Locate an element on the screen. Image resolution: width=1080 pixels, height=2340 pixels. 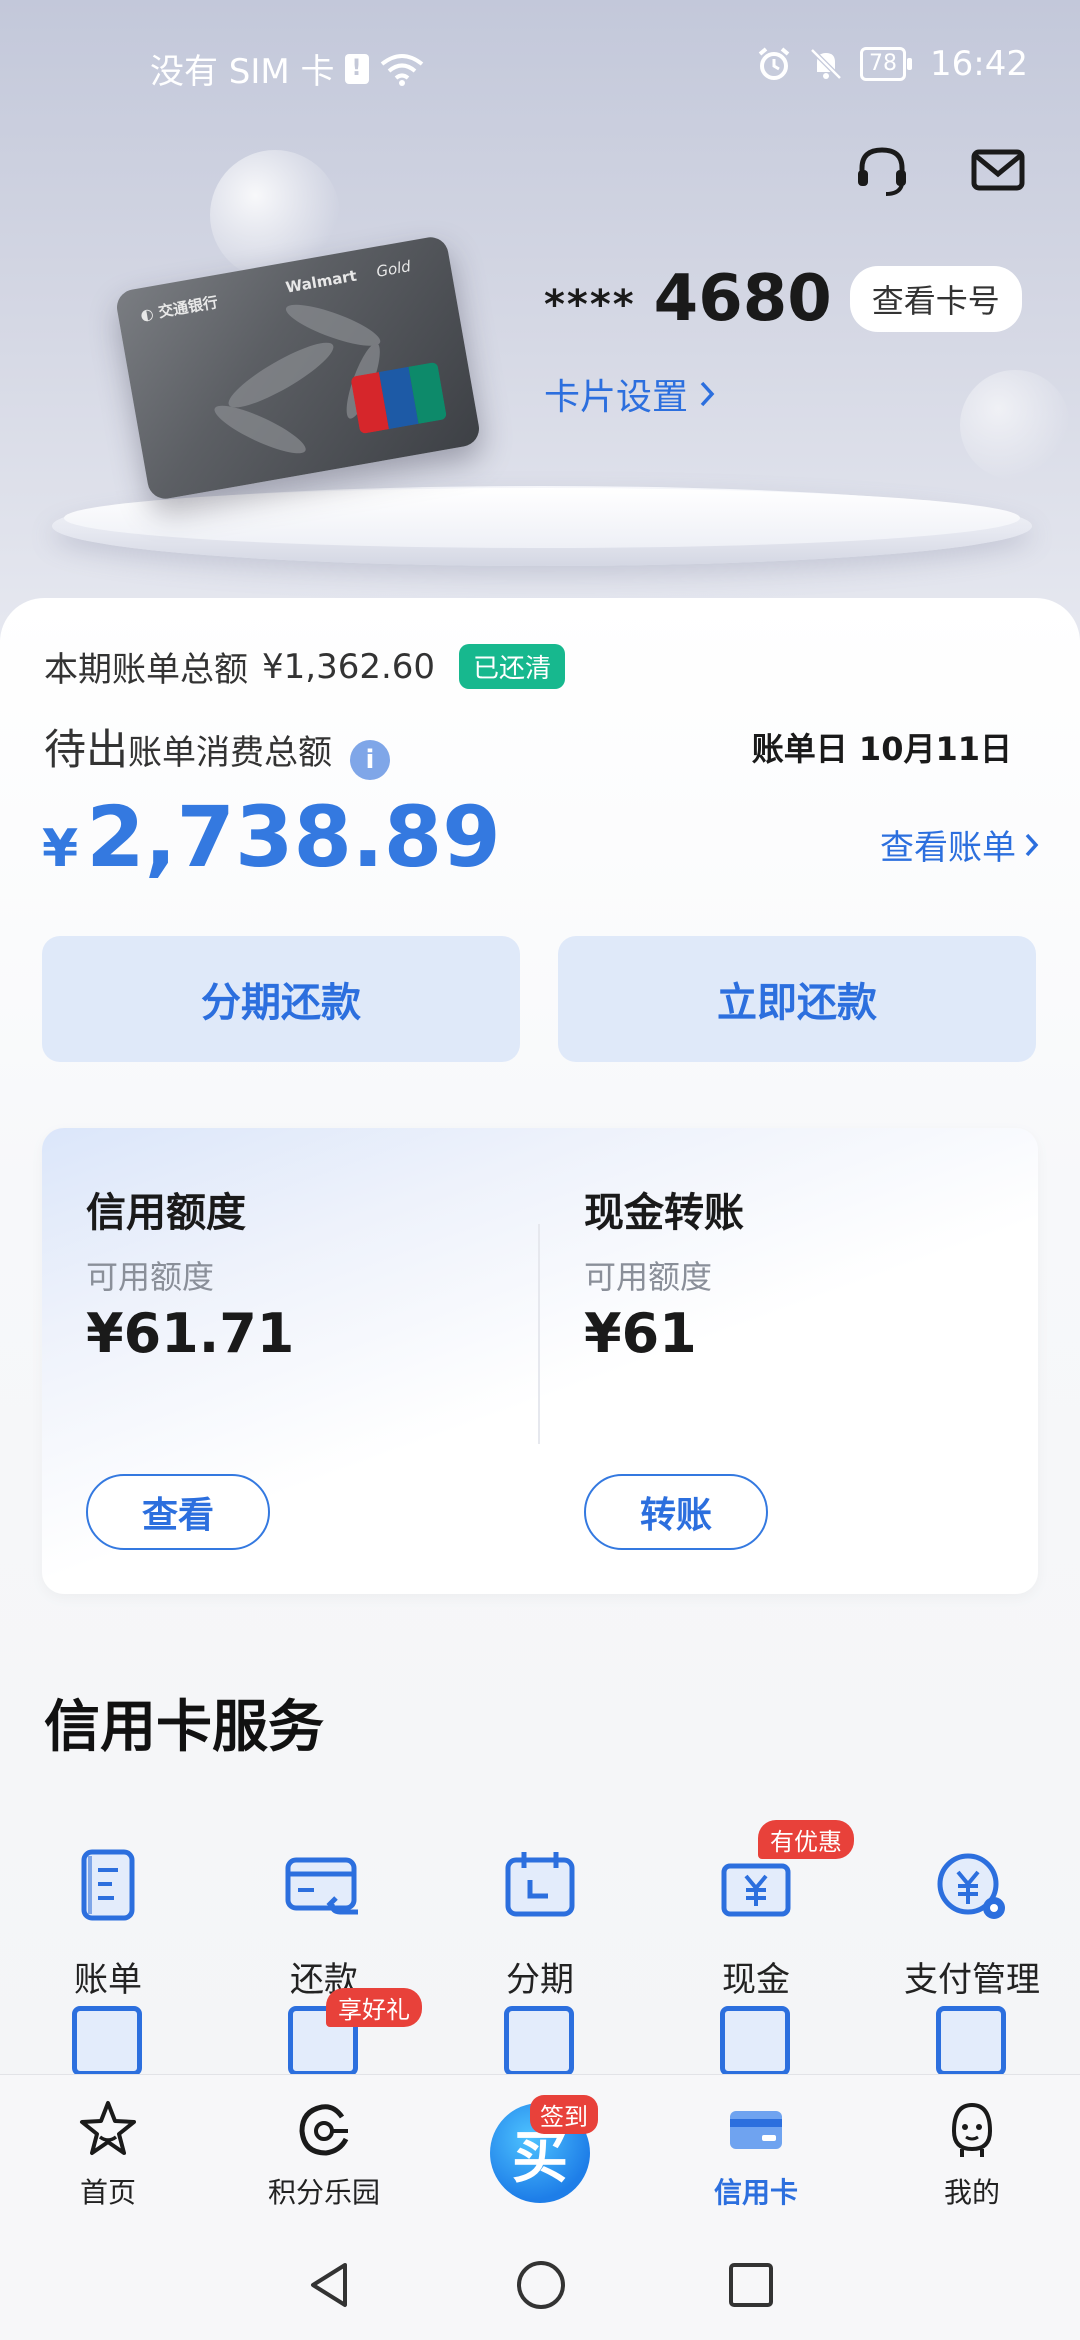
system-nav-bar is located at coordinates (540, 2285).